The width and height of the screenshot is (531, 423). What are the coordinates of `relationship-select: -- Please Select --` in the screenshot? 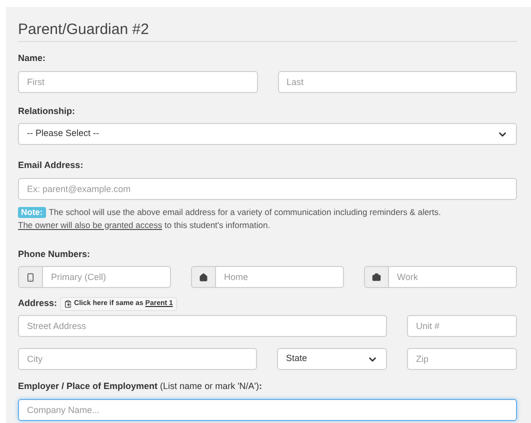 It's located at (267, 134).